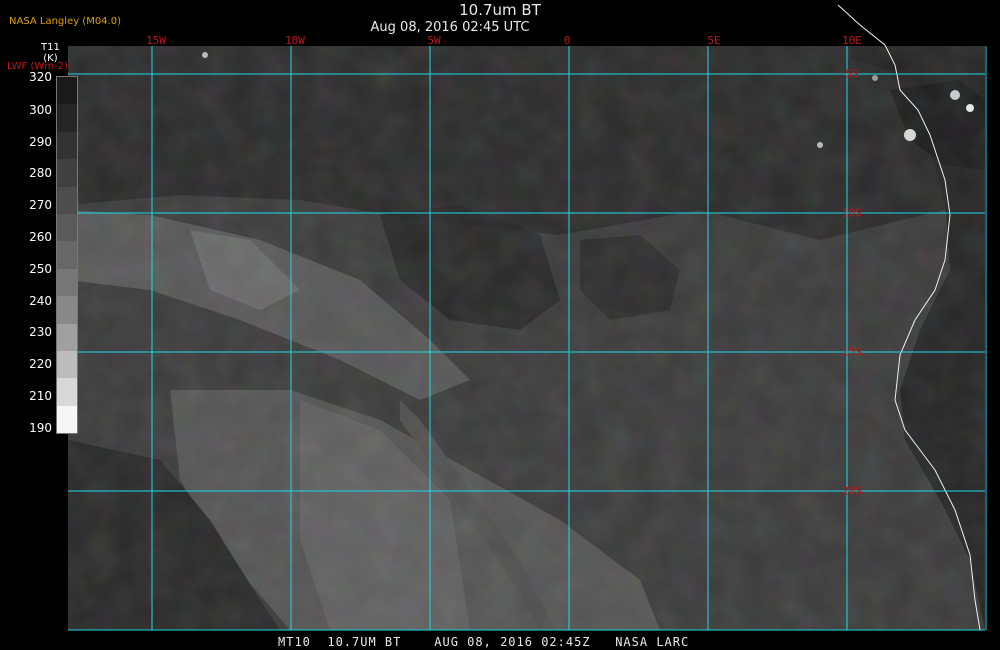  Describe the element at coordinates (295, 40) in the screenshot. I see `lon-label-10w: 10W` at that location.